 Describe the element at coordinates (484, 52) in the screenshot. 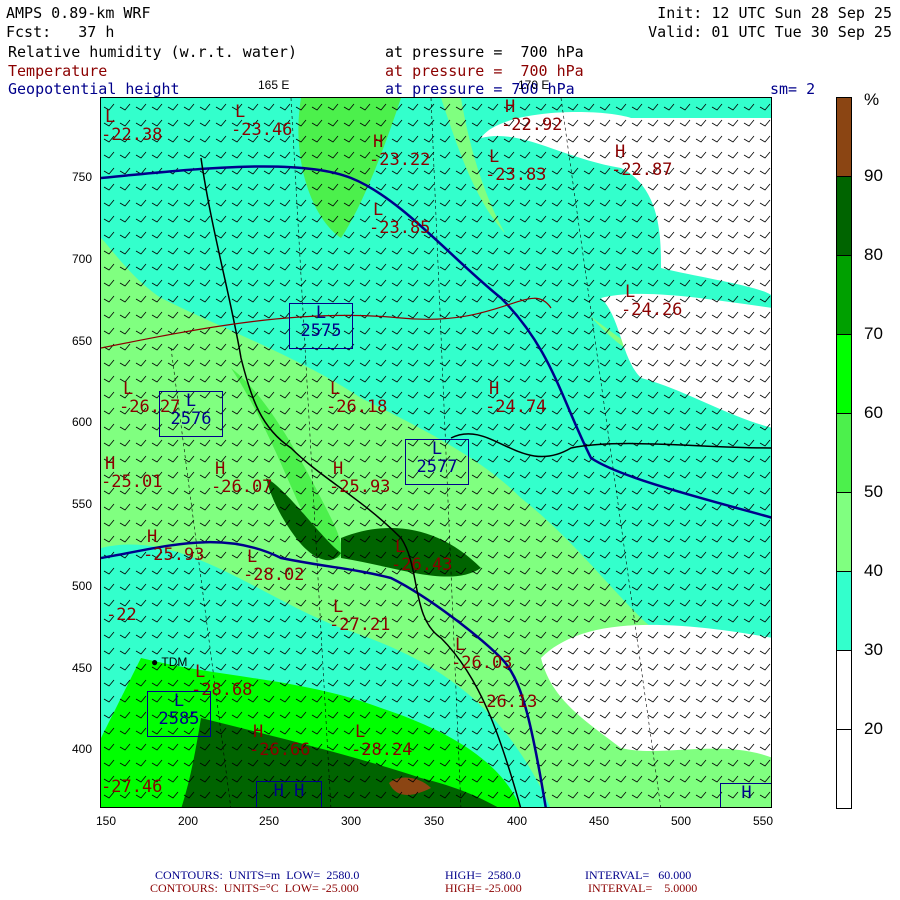

I see `field-rh-level: at pressure = 700 hPa` at that location.